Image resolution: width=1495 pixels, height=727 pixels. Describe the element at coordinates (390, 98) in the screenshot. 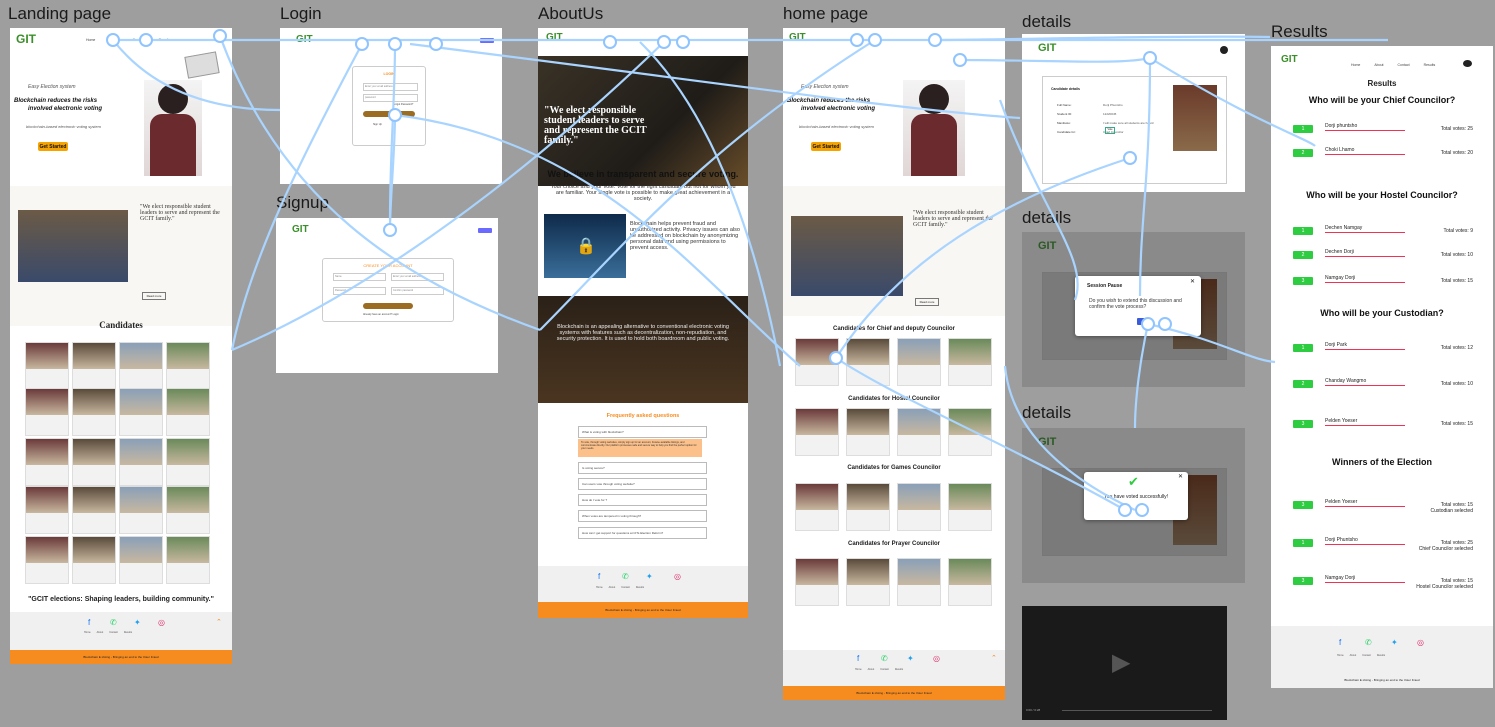

I see `login-password-input: password` at that location.